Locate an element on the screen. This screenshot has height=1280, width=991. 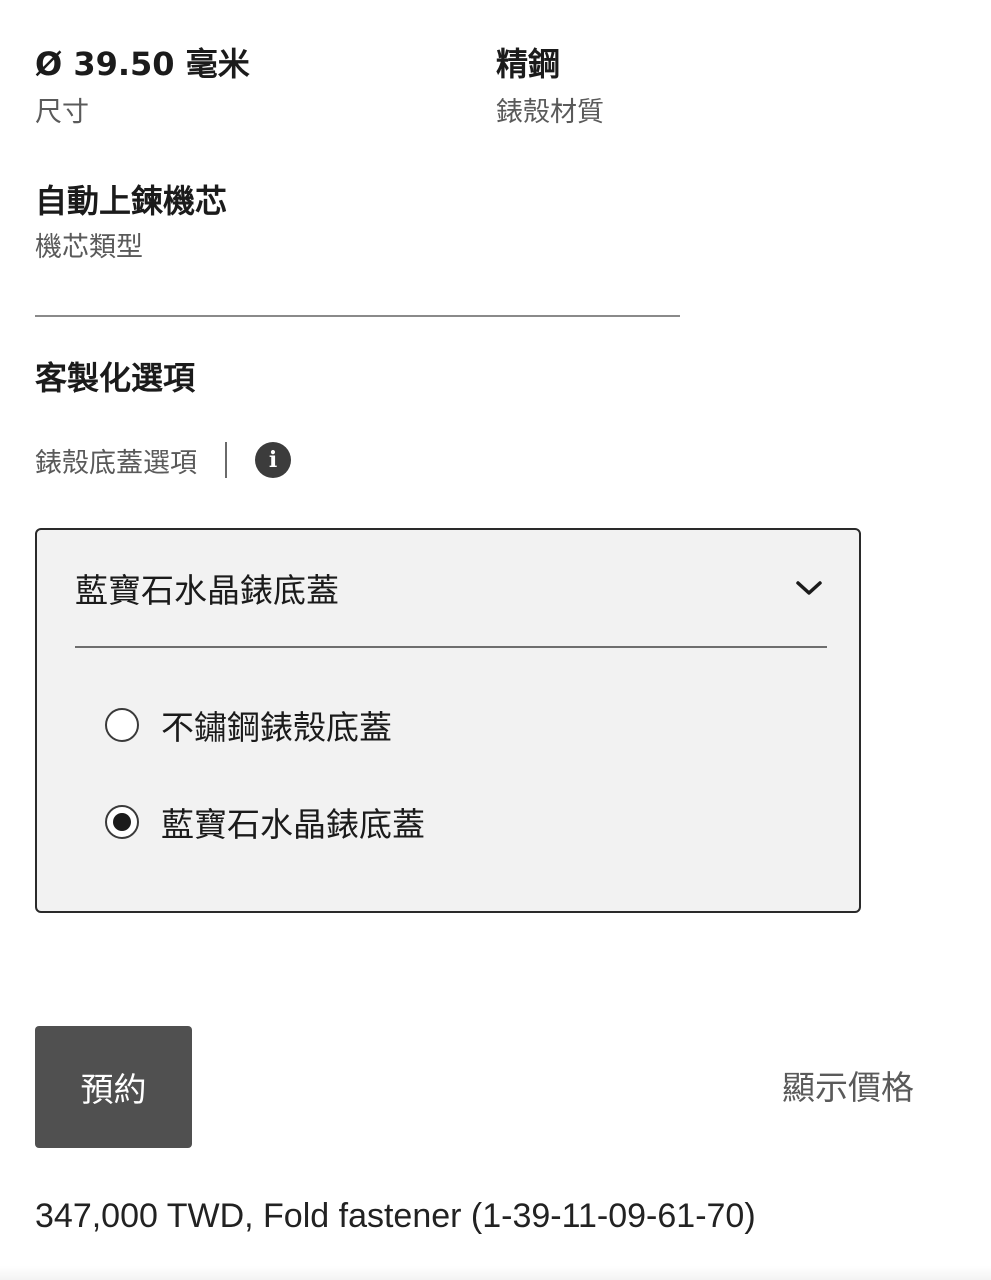
caseback-select-toggle: 藍寶石水晶錶底蓋 is located at coordinates (451, 588).